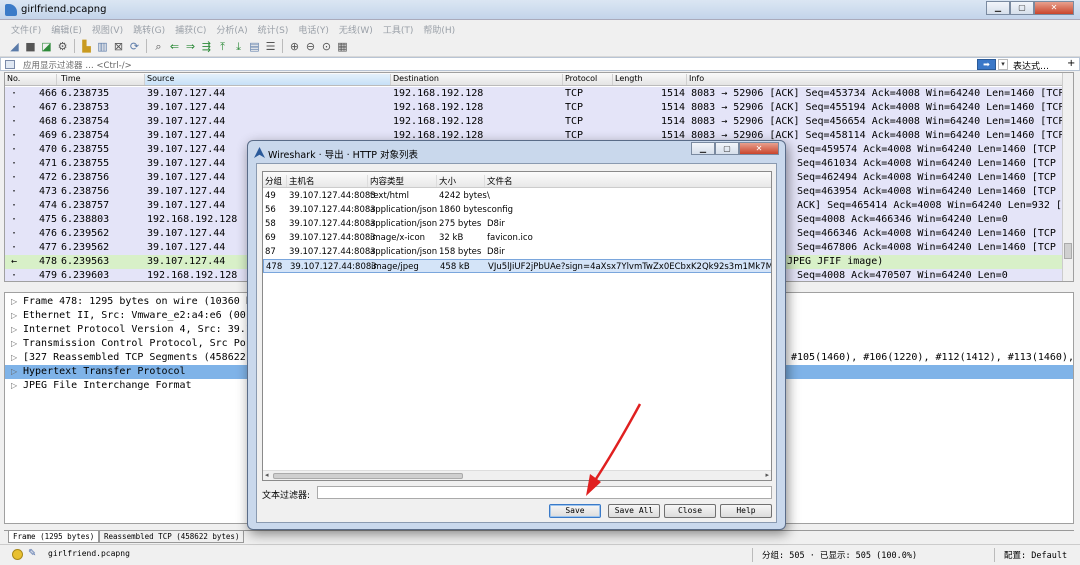  What do you see at coordinates (86, 46) in the screenshot?
I see `open-file-icon: ▙` at bounding box center [86, 46].